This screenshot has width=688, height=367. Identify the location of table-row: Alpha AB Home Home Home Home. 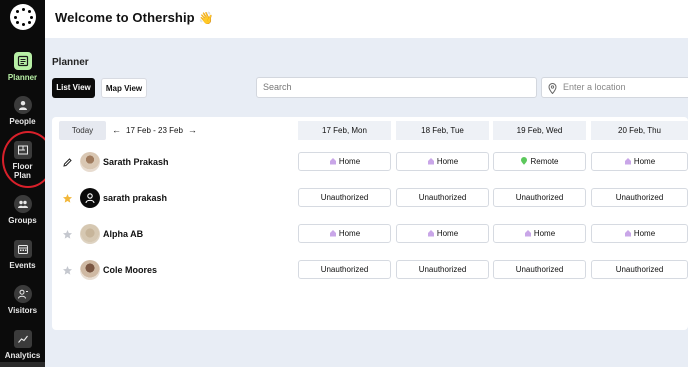
(370, 234).